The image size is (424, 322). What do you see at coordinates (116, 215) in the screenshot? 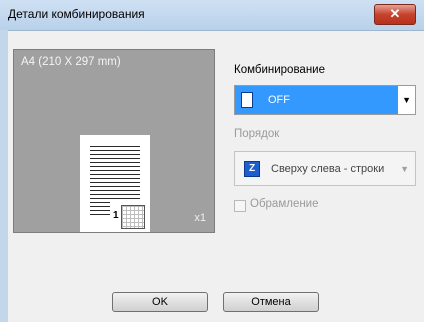
I see `page-number: 1` at bounding box center [116, 215].